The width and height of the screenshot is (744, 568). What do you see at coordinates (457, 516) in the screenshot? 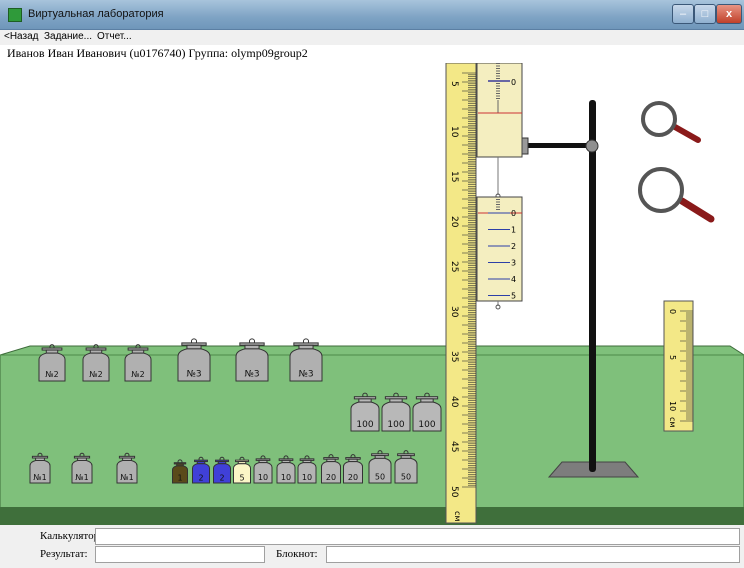
I see `ruler-unit: см` at bounding box center [457, 516].